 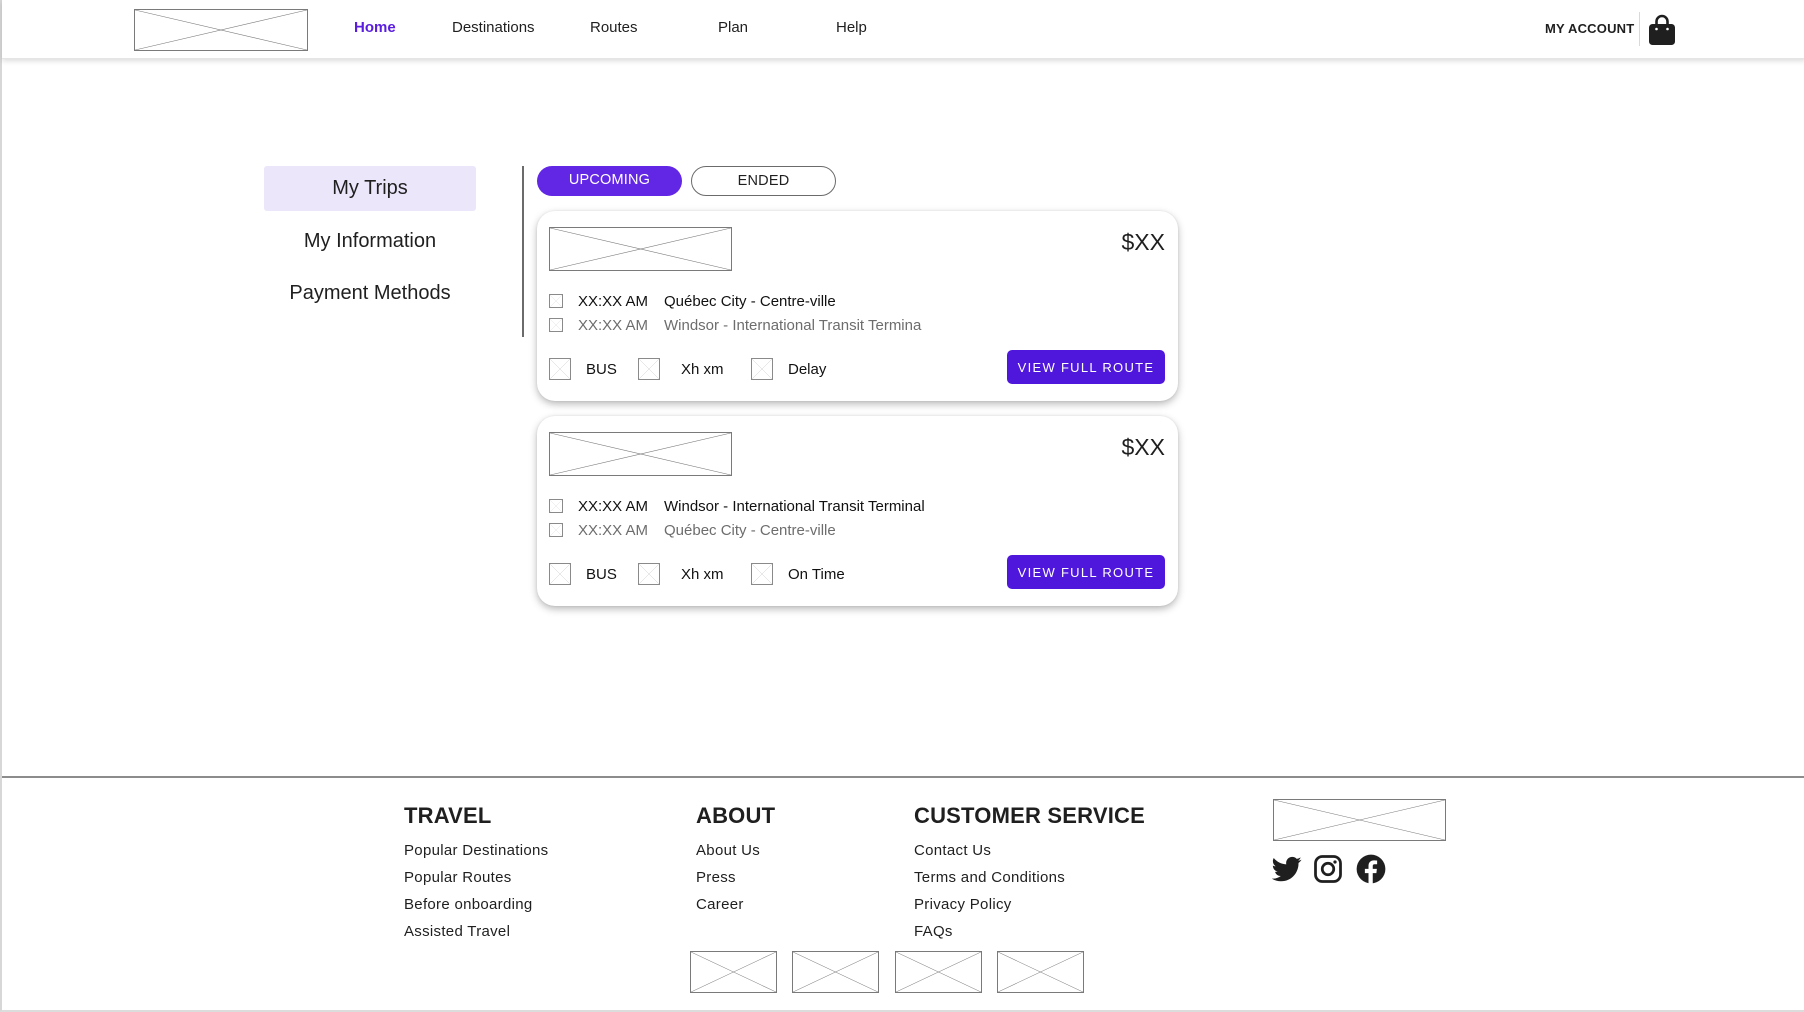 I want to click on departure-station: Québec City - Centre-ville, so click(x=750, y=301).